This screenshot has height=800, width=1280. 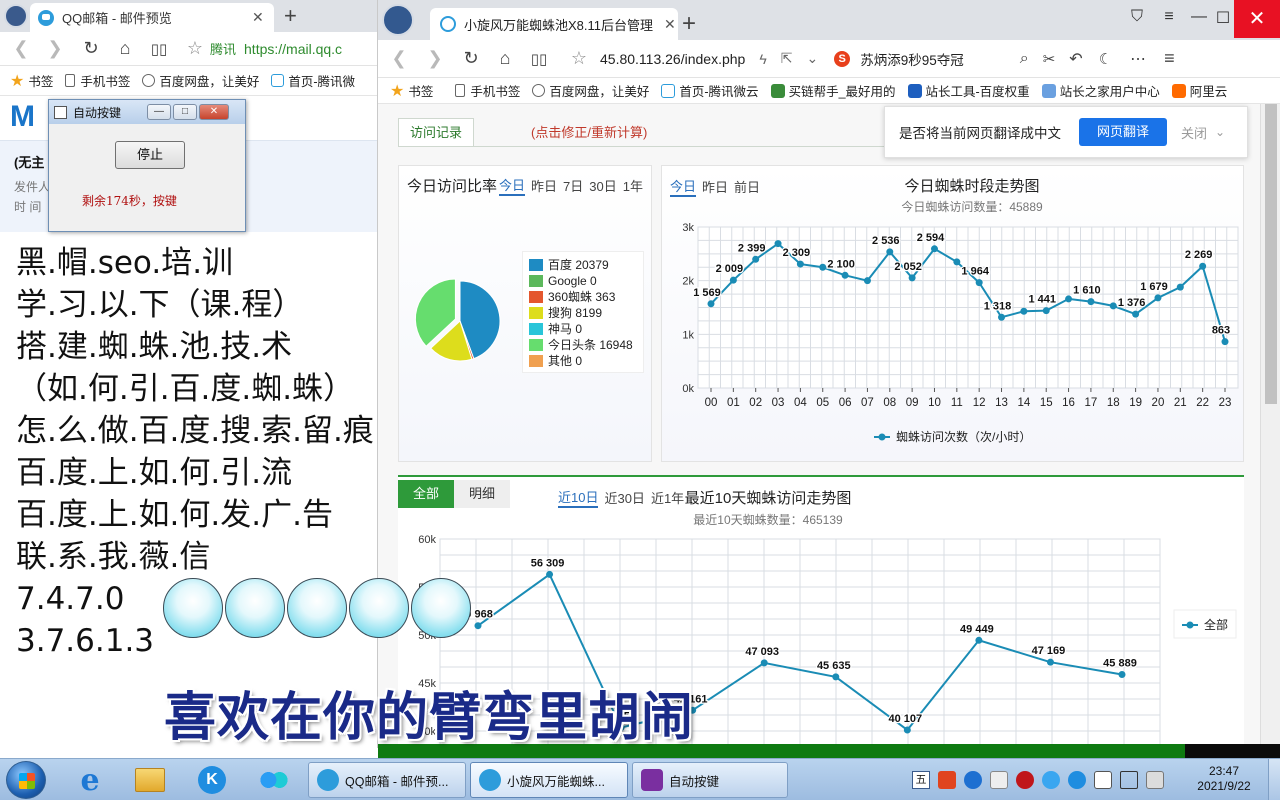 What do you see at coordinates (921, 780) in the screenshot?
I see `ime-indicator: 五` at bounding box center [921, 780].